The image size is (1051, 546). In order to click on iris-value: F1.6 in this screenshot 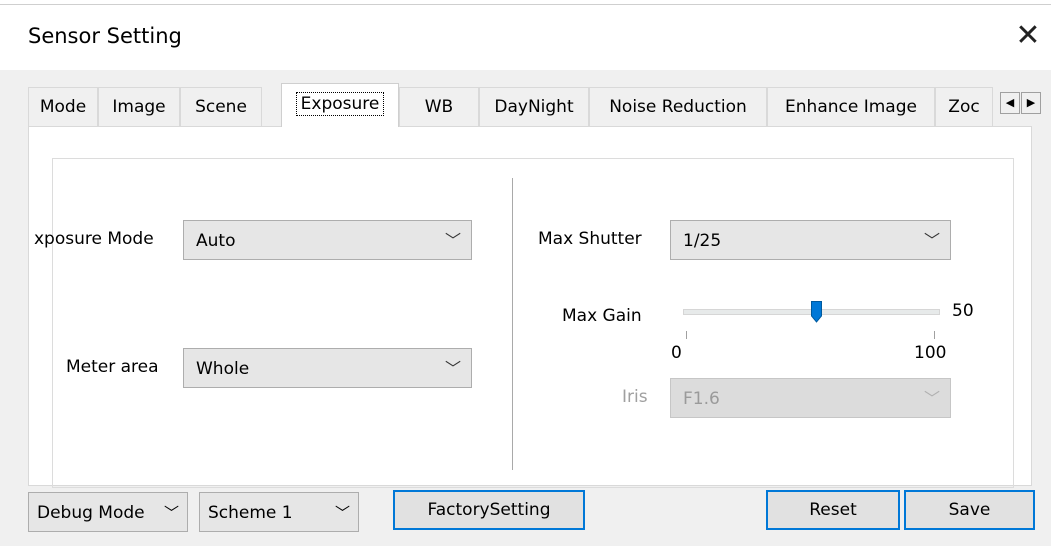, I will do `click(701, 399)`.